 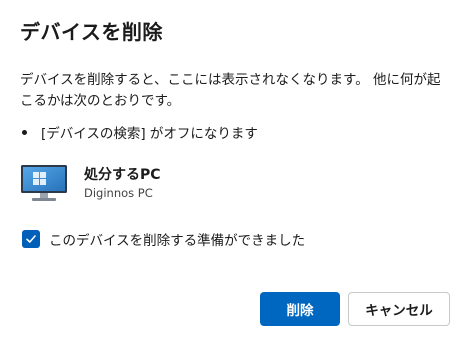 What do you see at coordinates (24, 132) in the screenshot?
I see `bullet-dot-icon` at bounding box center [24, 132].